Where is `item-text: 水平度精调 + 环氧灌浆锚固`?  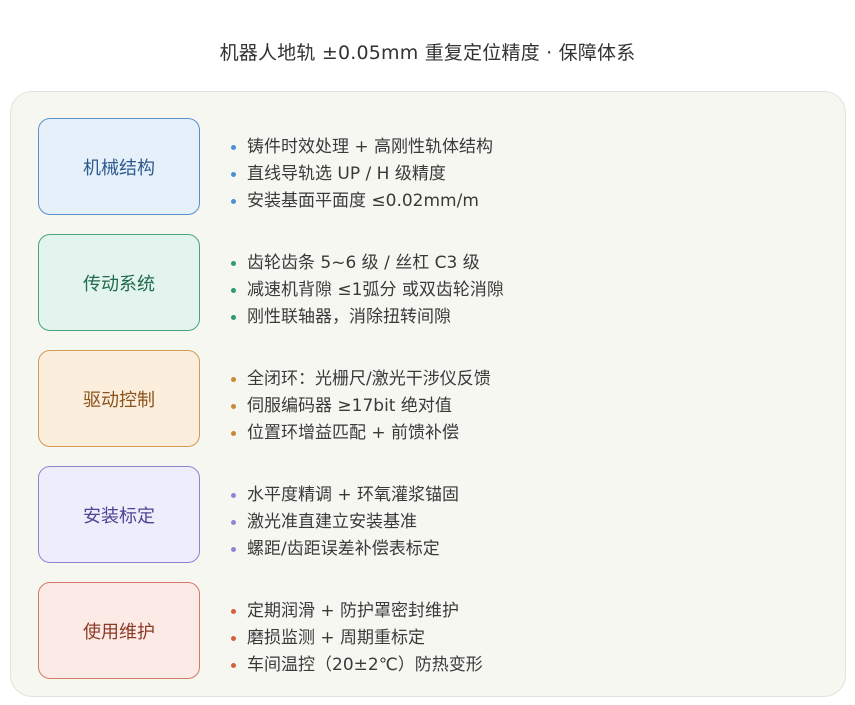 item-text: 水平度精调 + 环氧灌浆锚固 is located at coordinates (353, 495).